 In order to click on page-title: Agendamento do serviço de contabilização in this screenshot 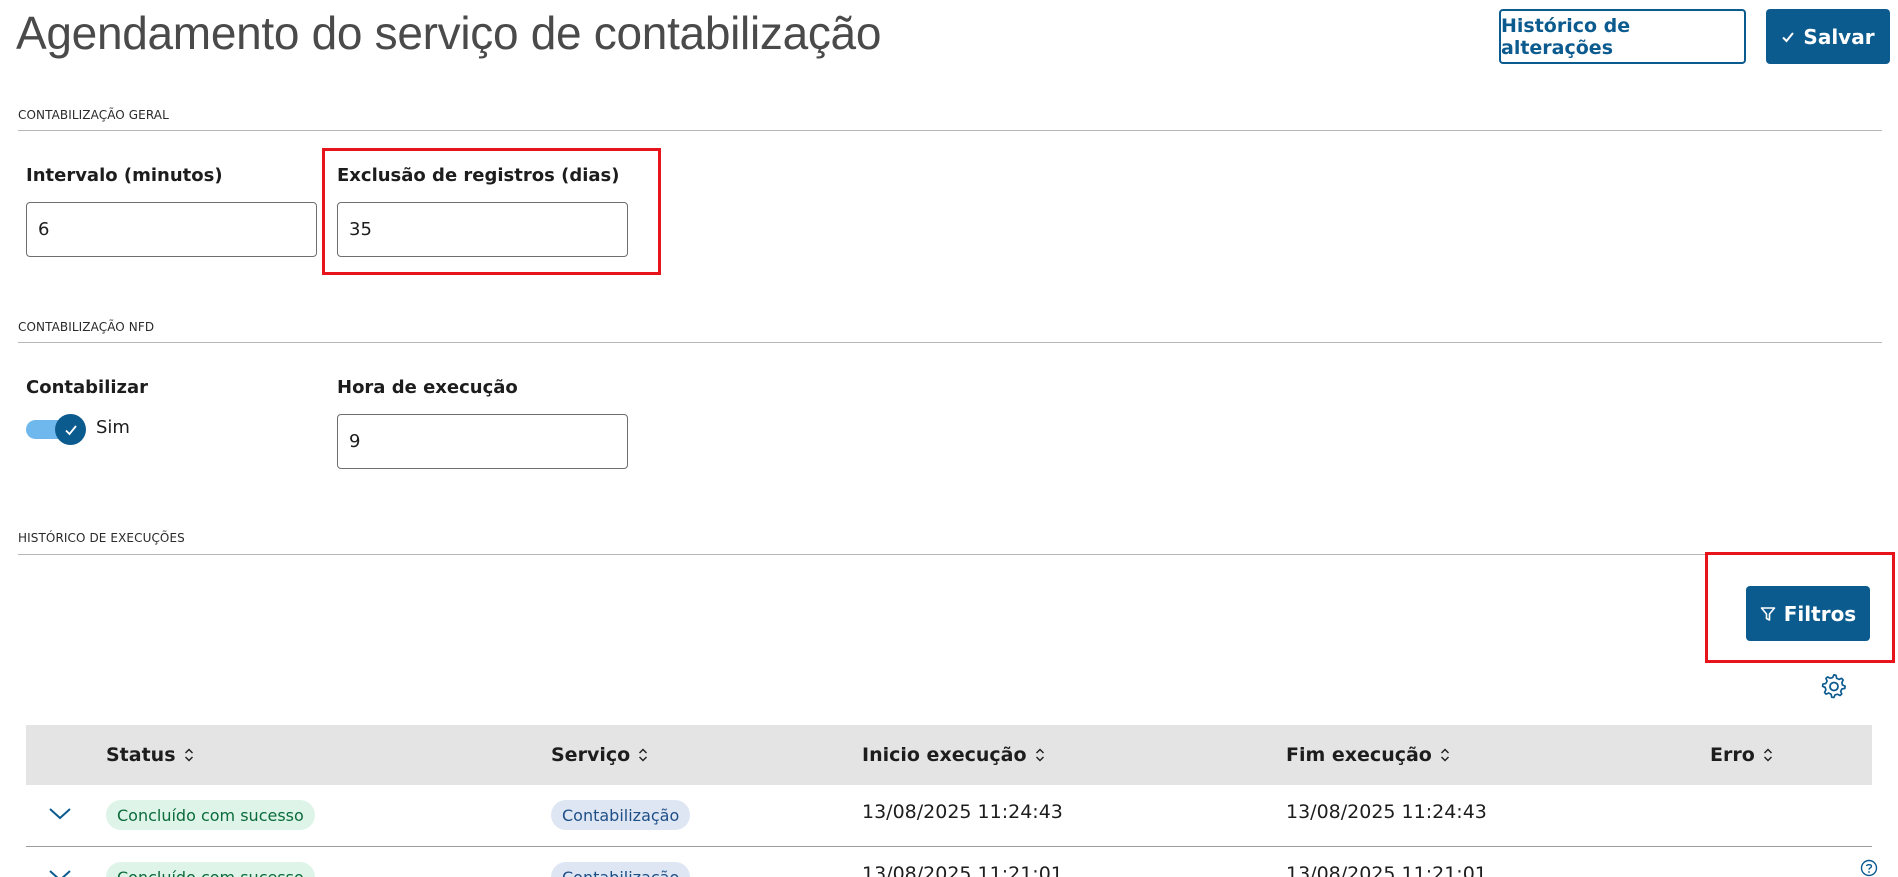, I will do `click(449, 33)`.